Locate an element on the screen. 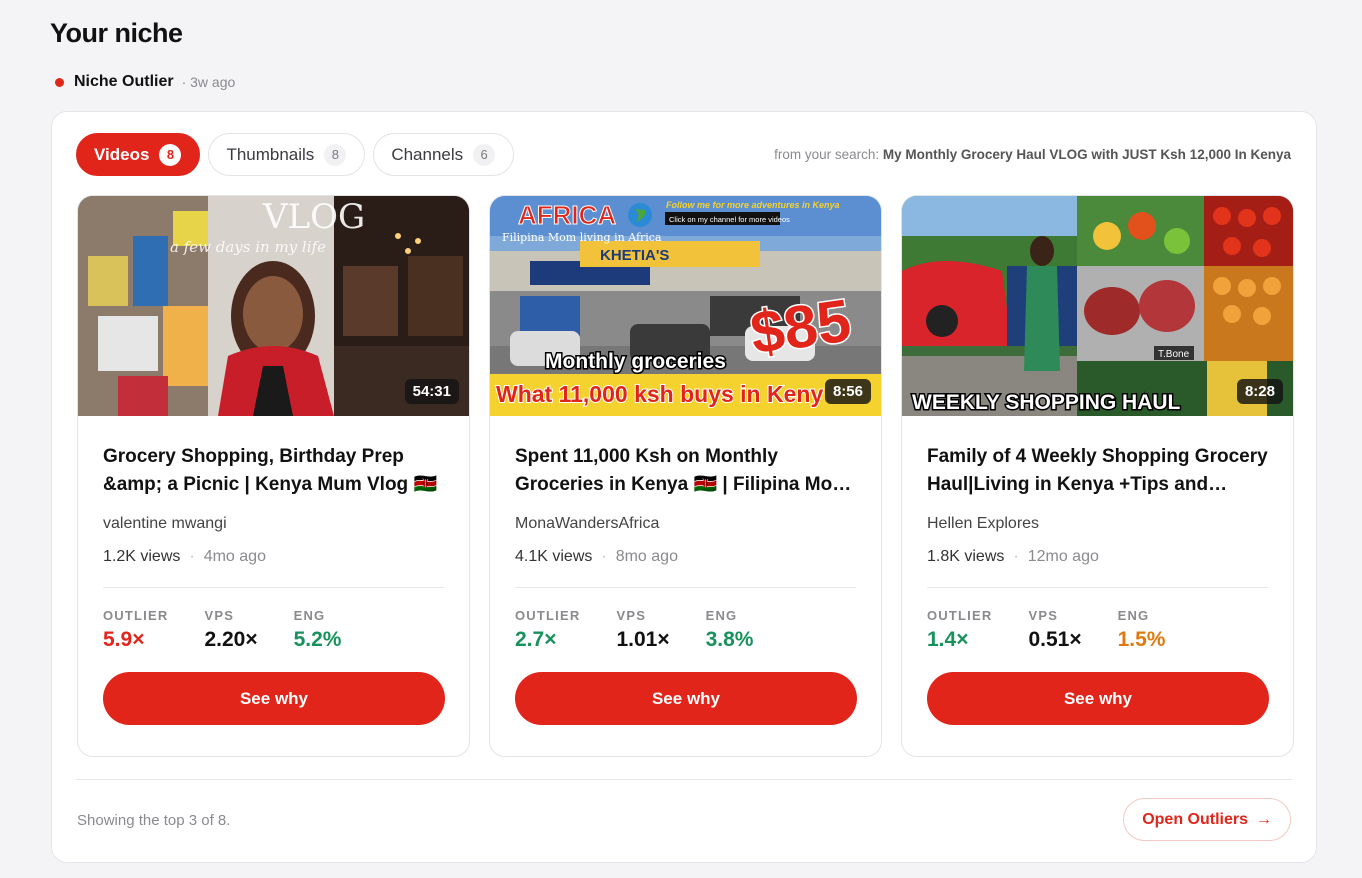  thumb-banner-text: Follow me for more adventures in Kenya is located at coordinates (753, 205).